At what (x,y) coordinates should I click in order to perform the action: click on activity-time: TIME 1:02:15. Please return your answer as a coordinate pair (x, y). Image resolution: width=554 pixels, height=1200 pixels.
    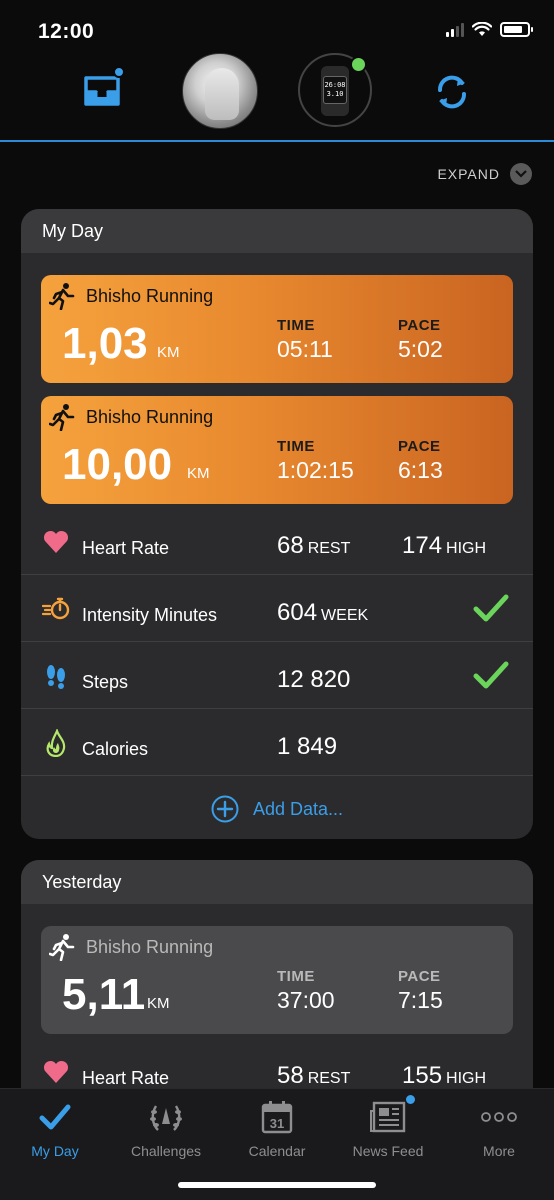
    Looking at the image, I should click on (315, 461).